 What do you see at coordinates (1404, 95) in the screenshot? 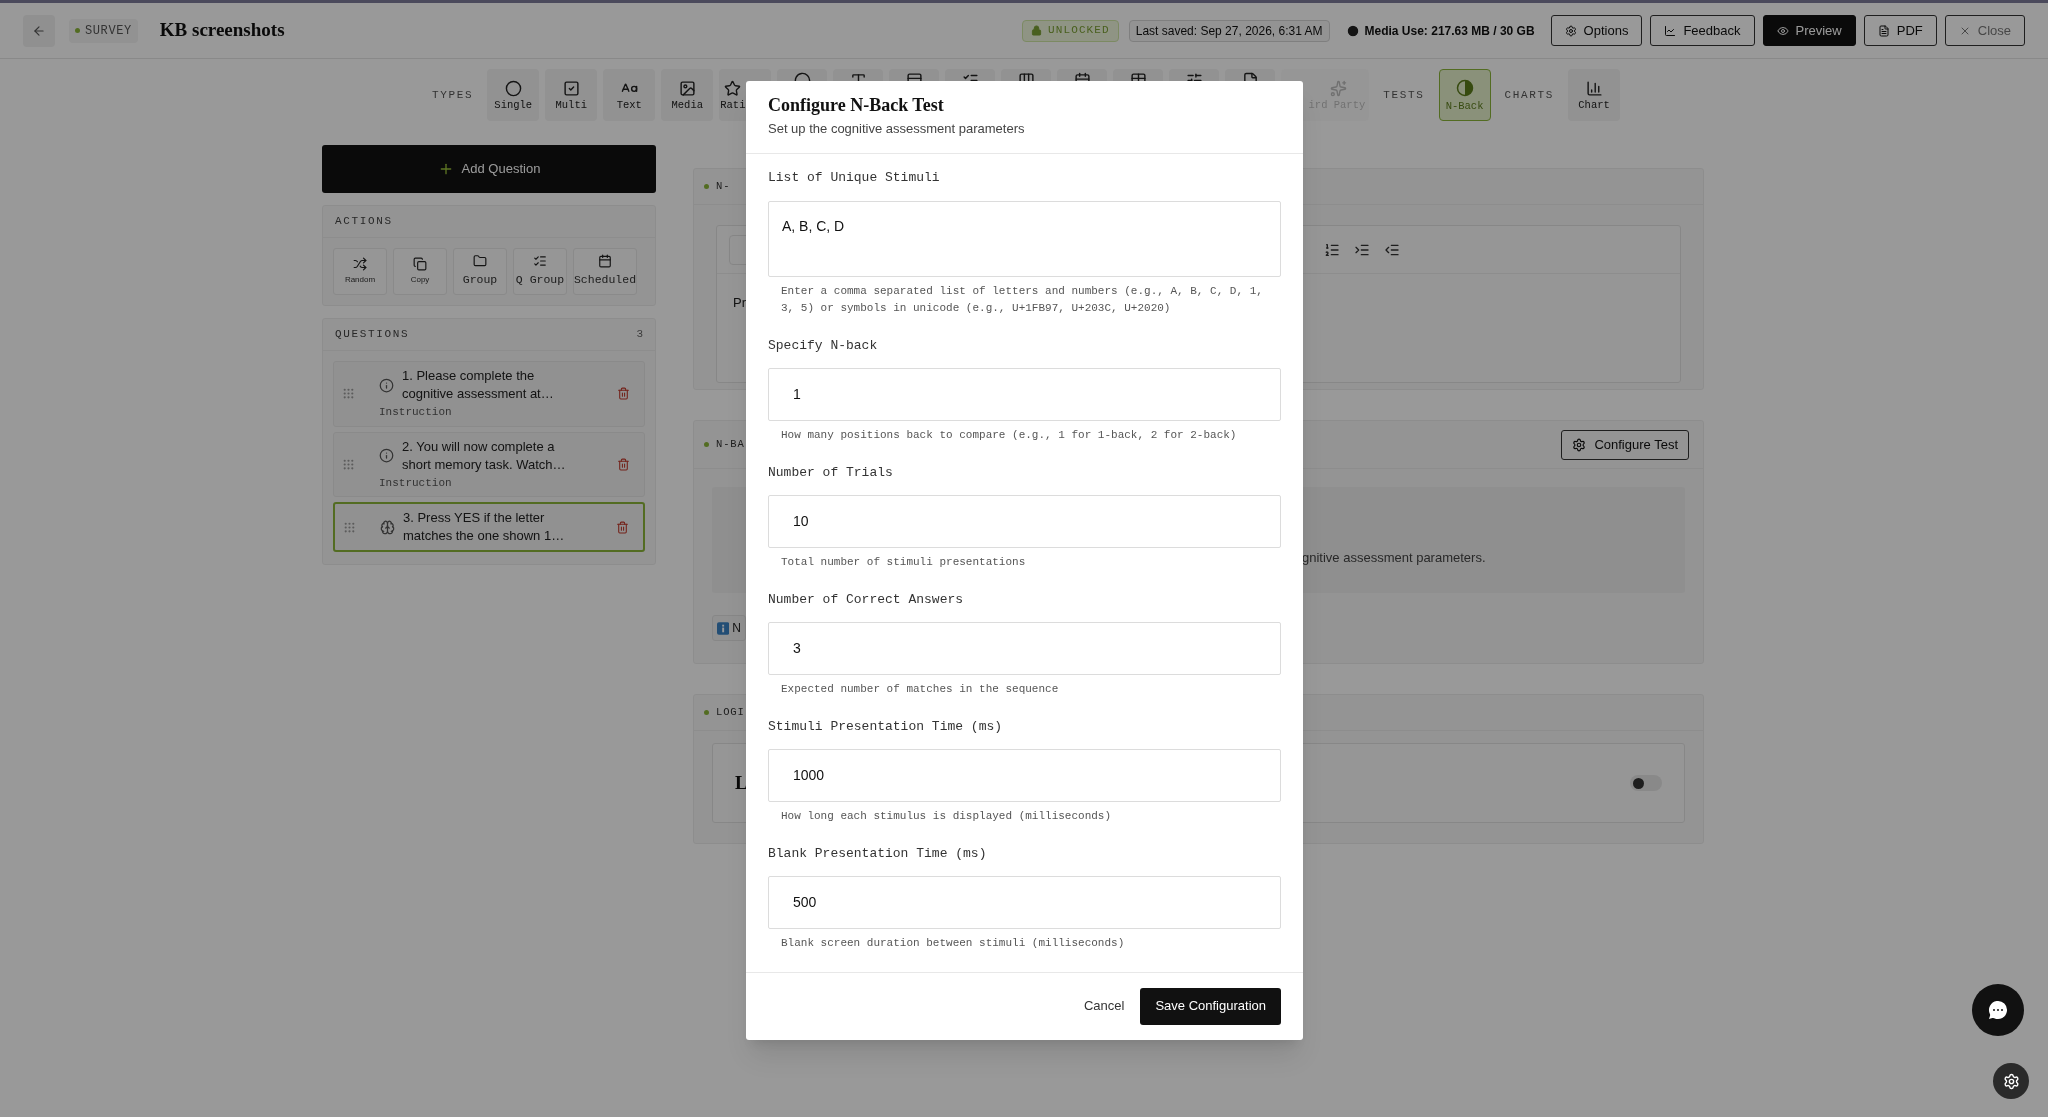
I see `group-label: TESTS` at bounding box center [1404, 95].